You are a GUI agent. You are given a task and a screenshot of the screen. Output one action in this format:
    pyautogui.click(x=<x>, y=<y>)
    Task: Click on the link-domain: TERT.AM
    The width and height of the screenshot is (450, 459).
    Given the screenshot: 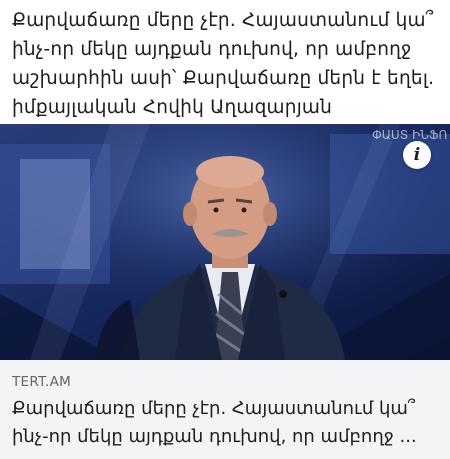 What is the action you would take?
    pyautogui.click(x=42, y=382)
    